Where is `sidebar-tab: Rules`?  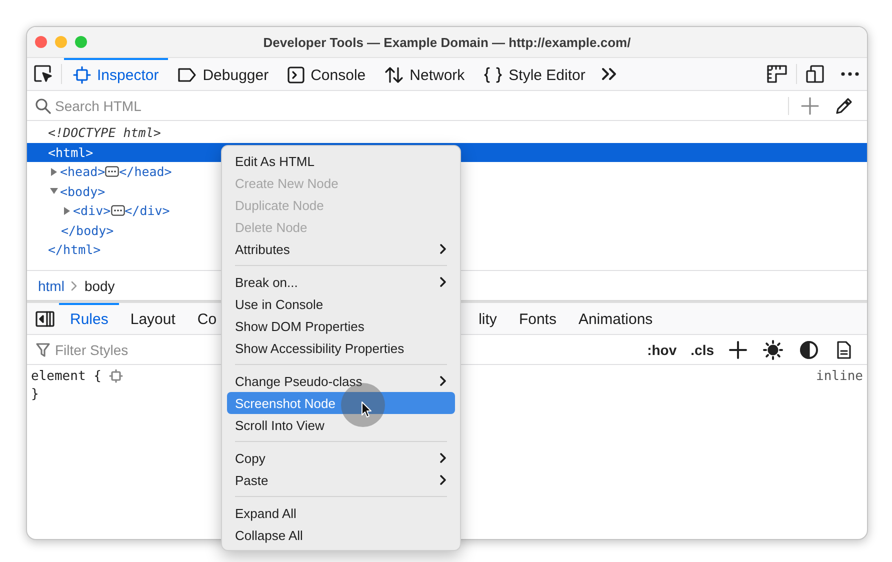
sidebar-tab: Rules is located at coordinates (89, 318).